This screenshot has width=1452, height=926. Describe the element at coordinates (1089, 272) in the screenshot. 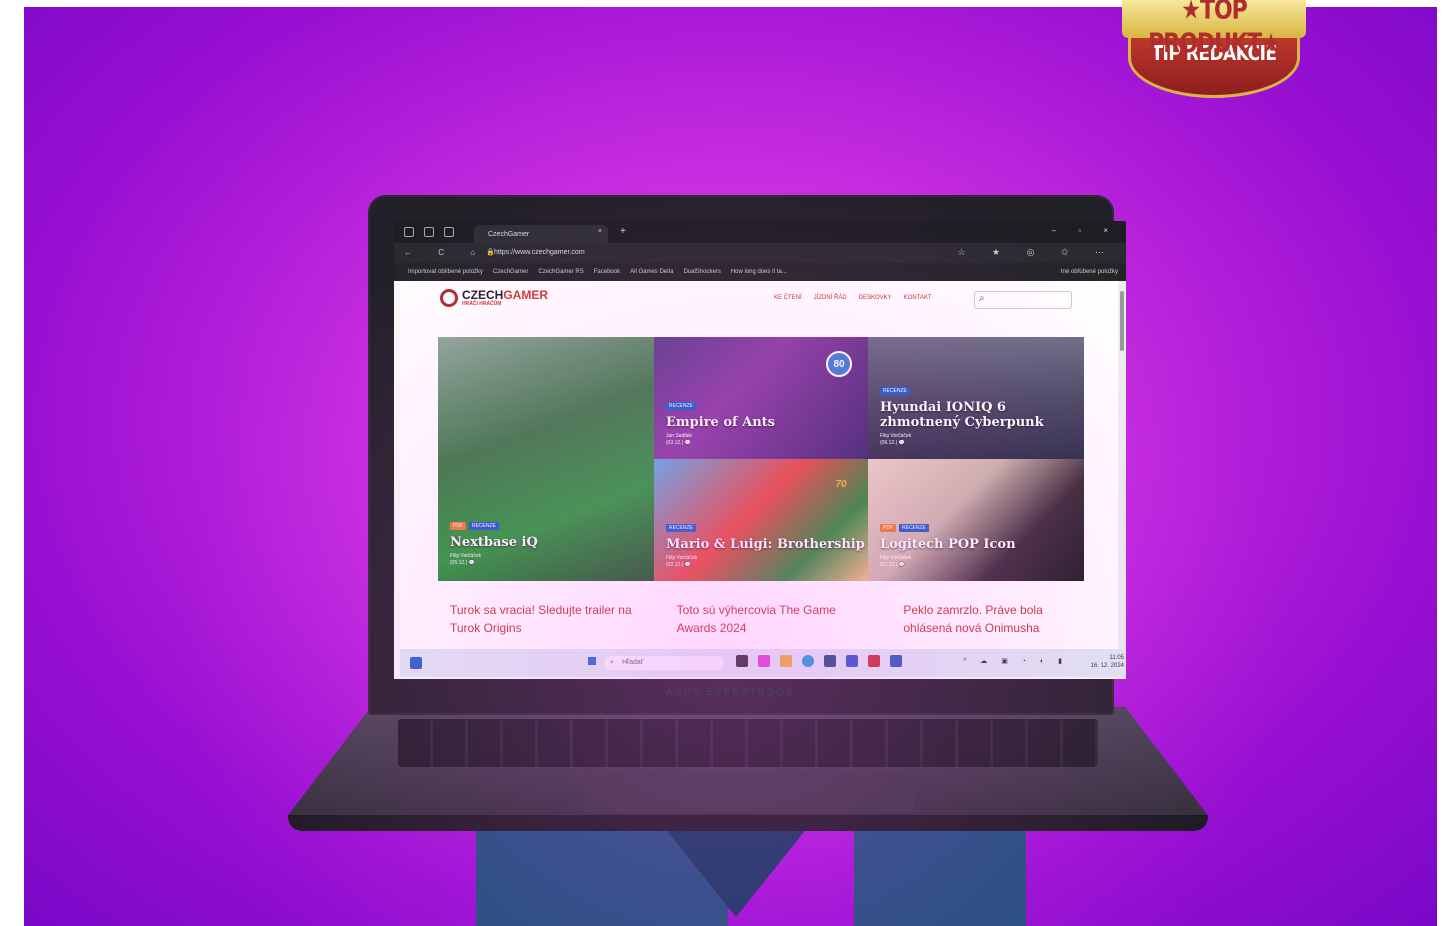

I see `other-bookmarks: Iné obľúbené položky` at that location.